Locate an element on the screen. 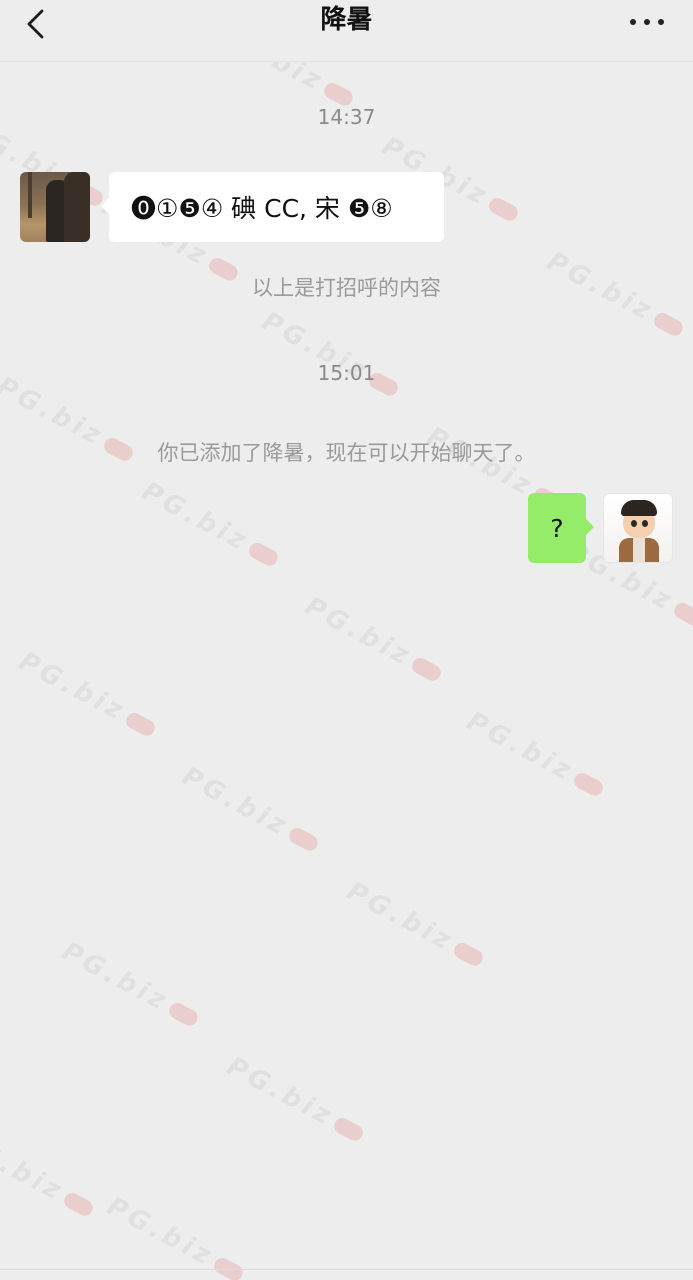 The width and height of the screenshot is (693, 1280). outgoing-message-bubble: ? is located at coordinates (561, 528).